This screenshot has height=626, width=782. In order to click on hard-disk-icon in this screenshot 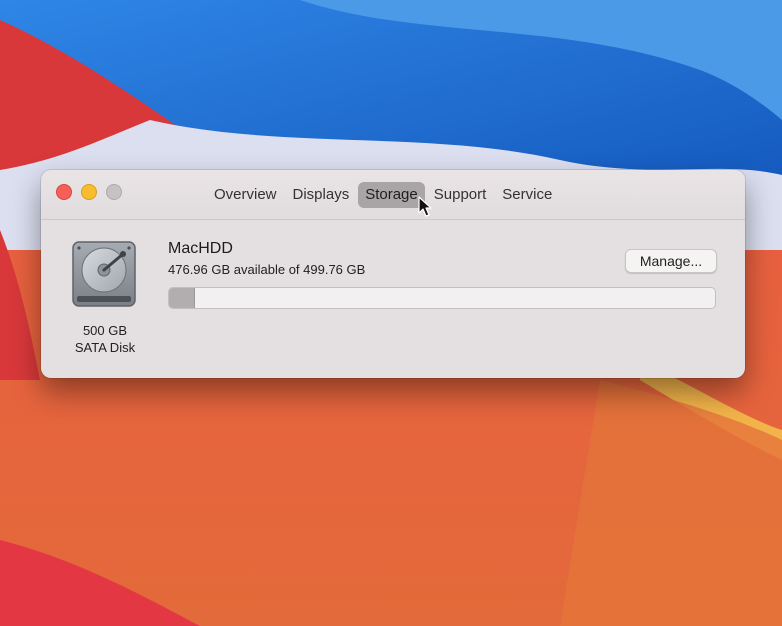, I will do `click(104, 274)`.